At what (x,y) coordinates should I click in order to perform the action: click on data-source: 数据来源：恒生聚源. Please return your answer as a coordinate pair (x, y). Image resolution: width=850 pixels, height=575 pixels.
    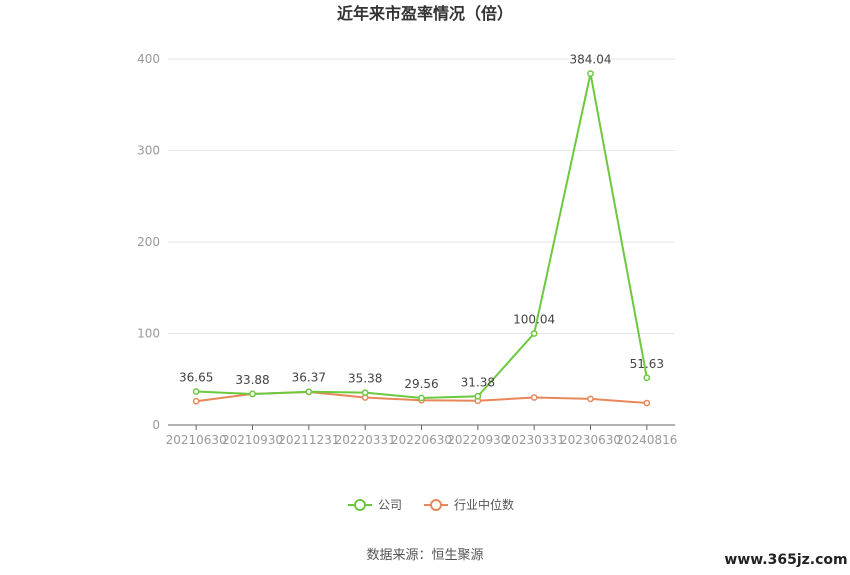
    Looking at the image, I should click on (424, 555).